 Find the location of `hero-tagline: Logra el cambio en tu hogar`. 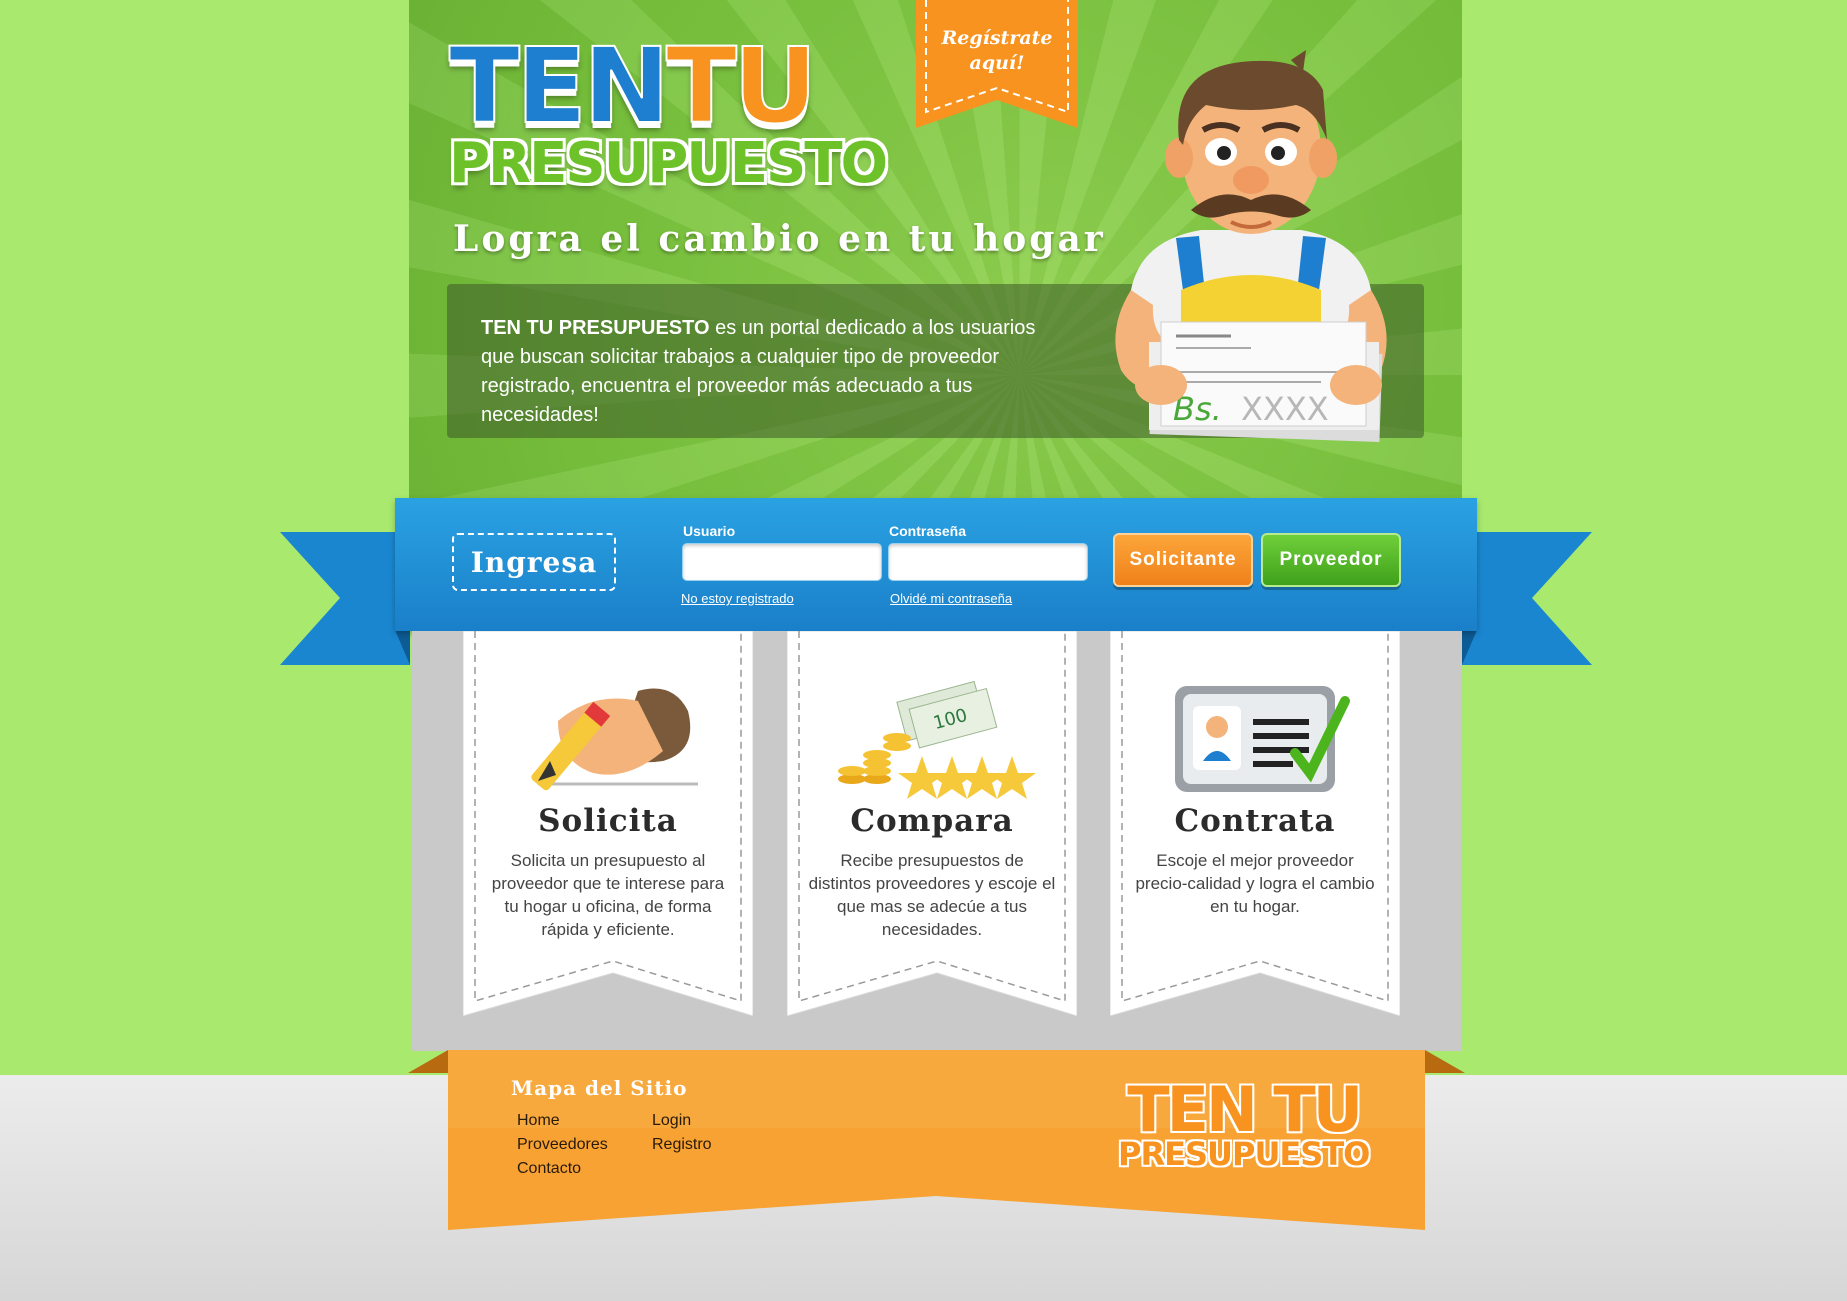

hero-tagline: Logra el cambio en tu hogar is located at coordinates (779, 239).